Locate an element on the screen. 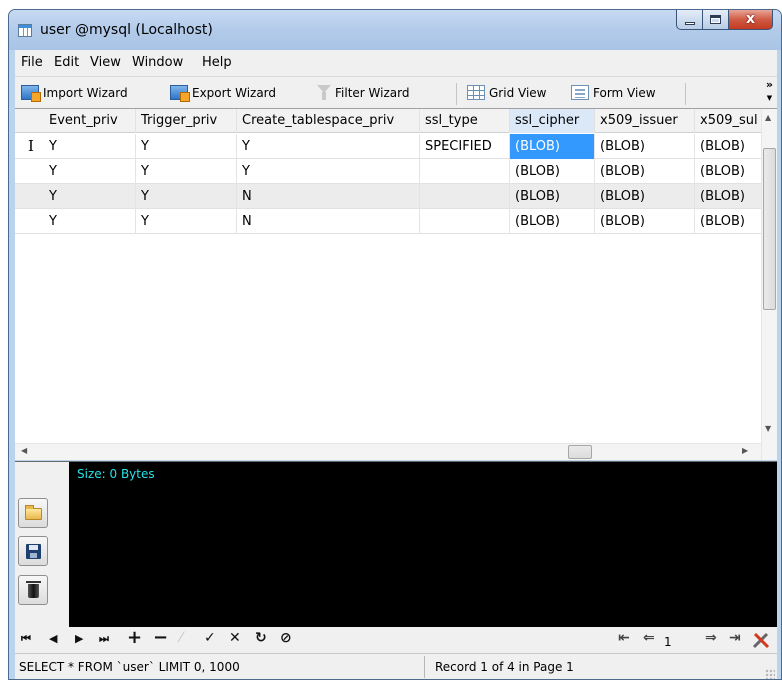  grid-view-label: Grid View is located at coordinates (518, 92).